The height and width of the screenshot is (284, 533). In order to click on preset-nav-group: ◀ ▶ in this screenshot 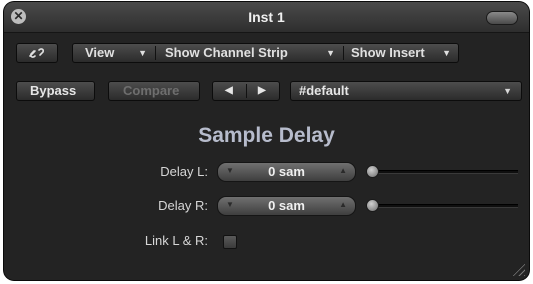, I will do `click(246, 91)`.